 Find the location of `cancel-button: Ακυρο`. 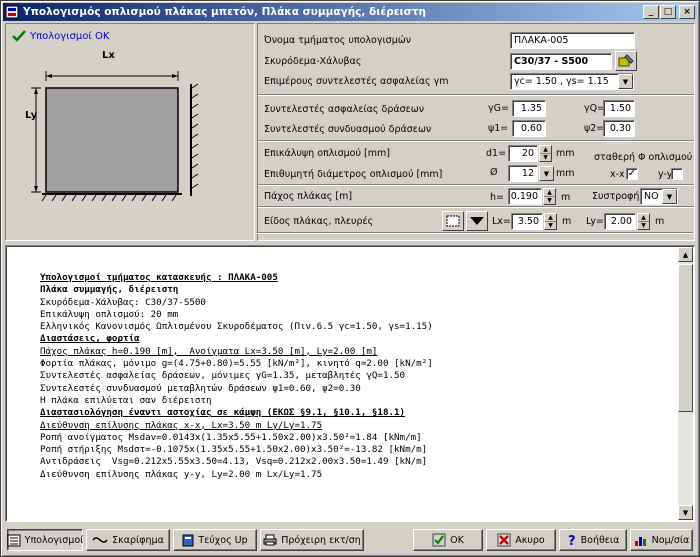

cancel-button: Ακυρο is located at coordinates (521, 540).